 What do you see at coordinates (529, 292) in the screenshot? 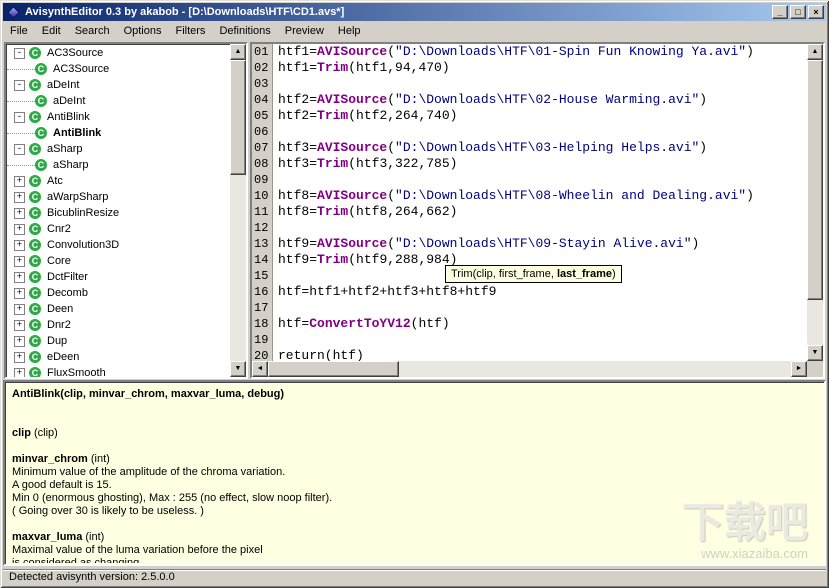
I see `code-line-16: 16 htf=htf1+htf2+htf3+htf8+htf9` at bounding box center [529, 292].